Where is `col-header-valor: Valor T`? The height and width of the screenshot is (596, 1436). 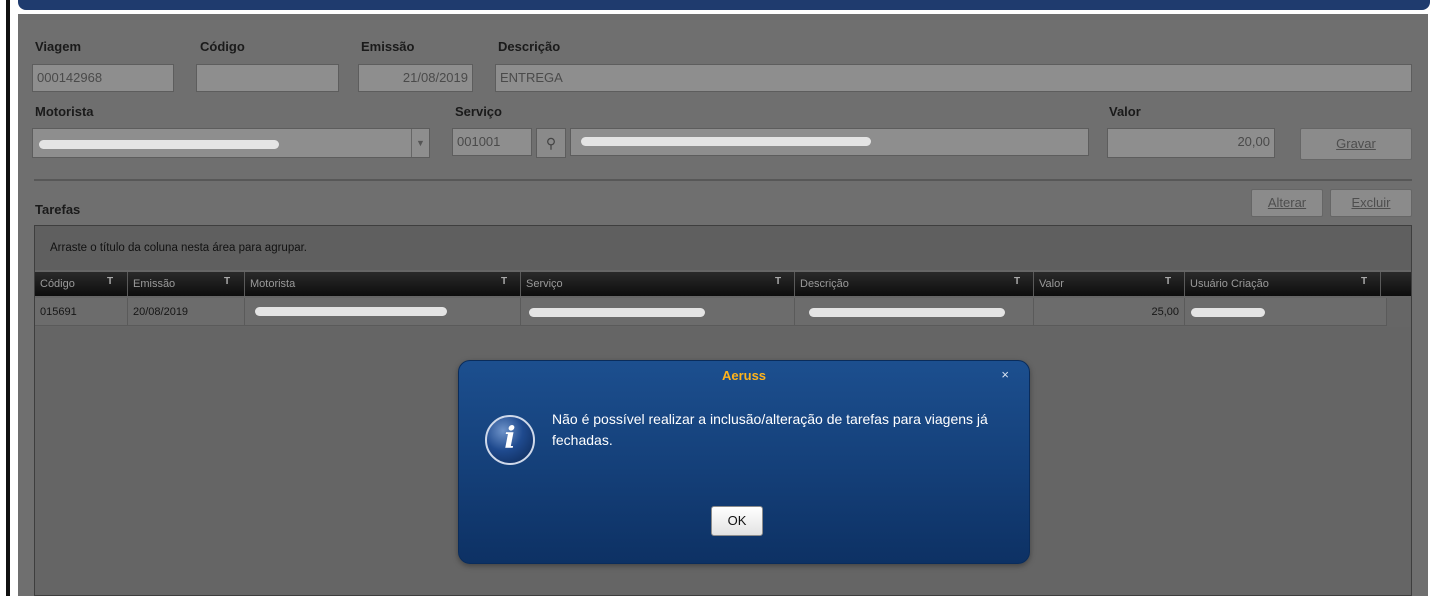 col-header-valor: Valor T is located at coordinates (1109, 284).